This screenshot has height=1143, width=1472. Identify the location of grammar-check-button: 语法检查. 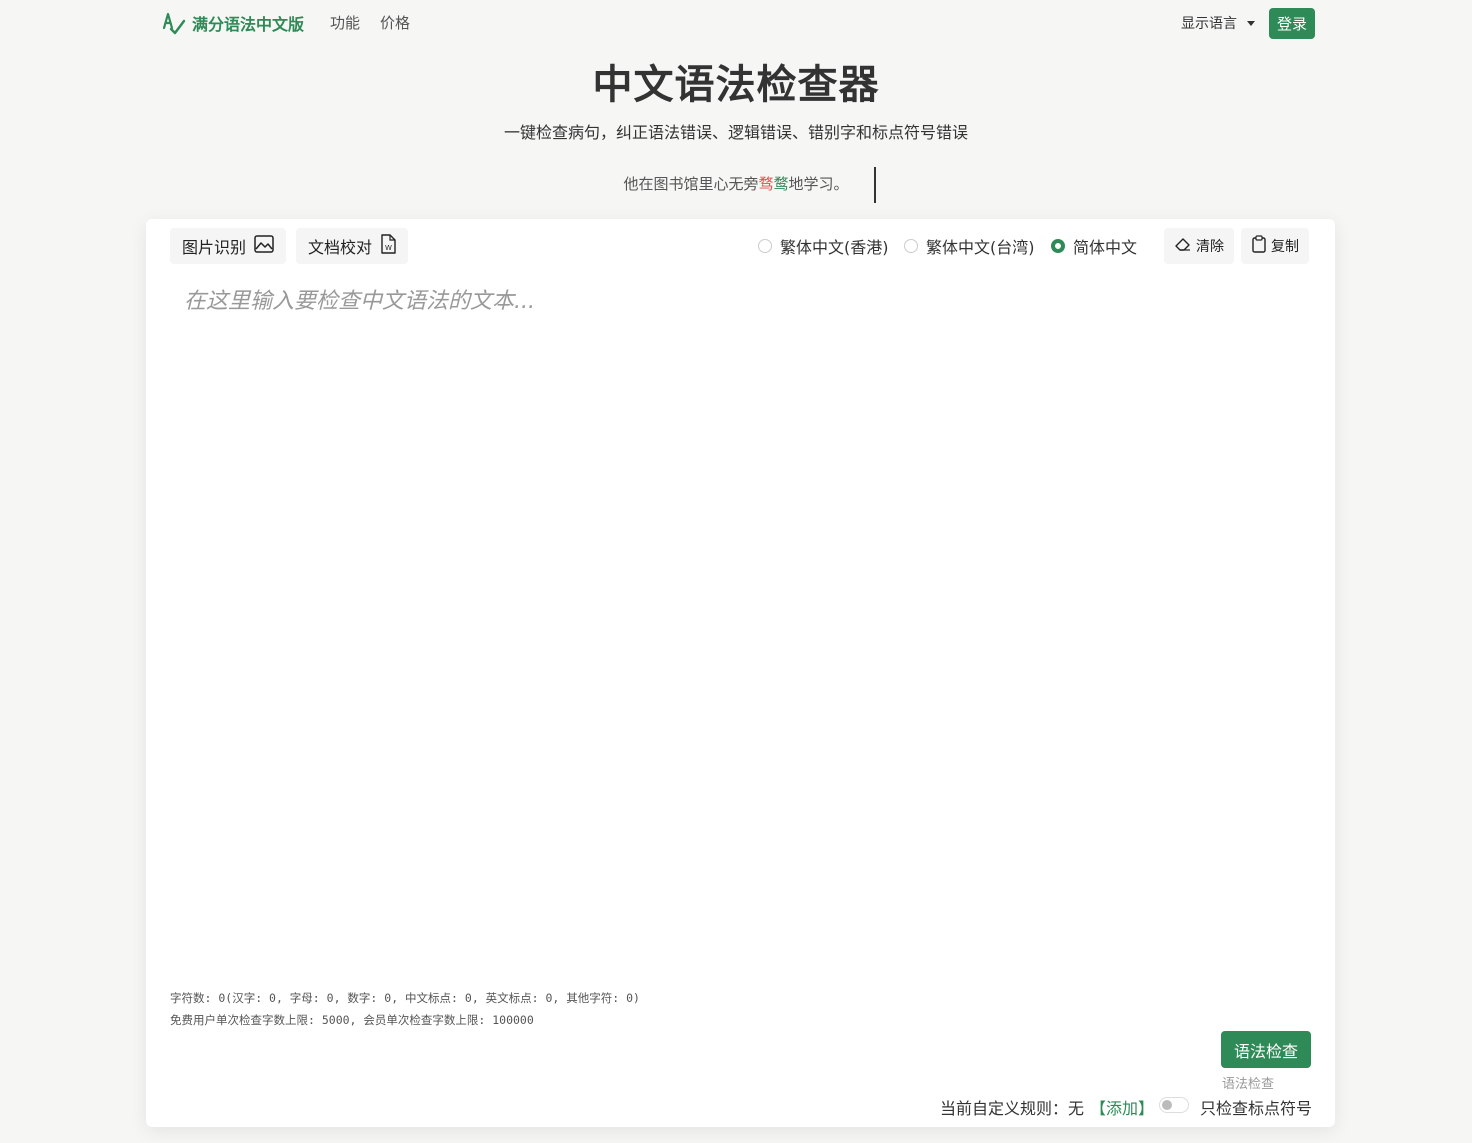
(1266, 1049).